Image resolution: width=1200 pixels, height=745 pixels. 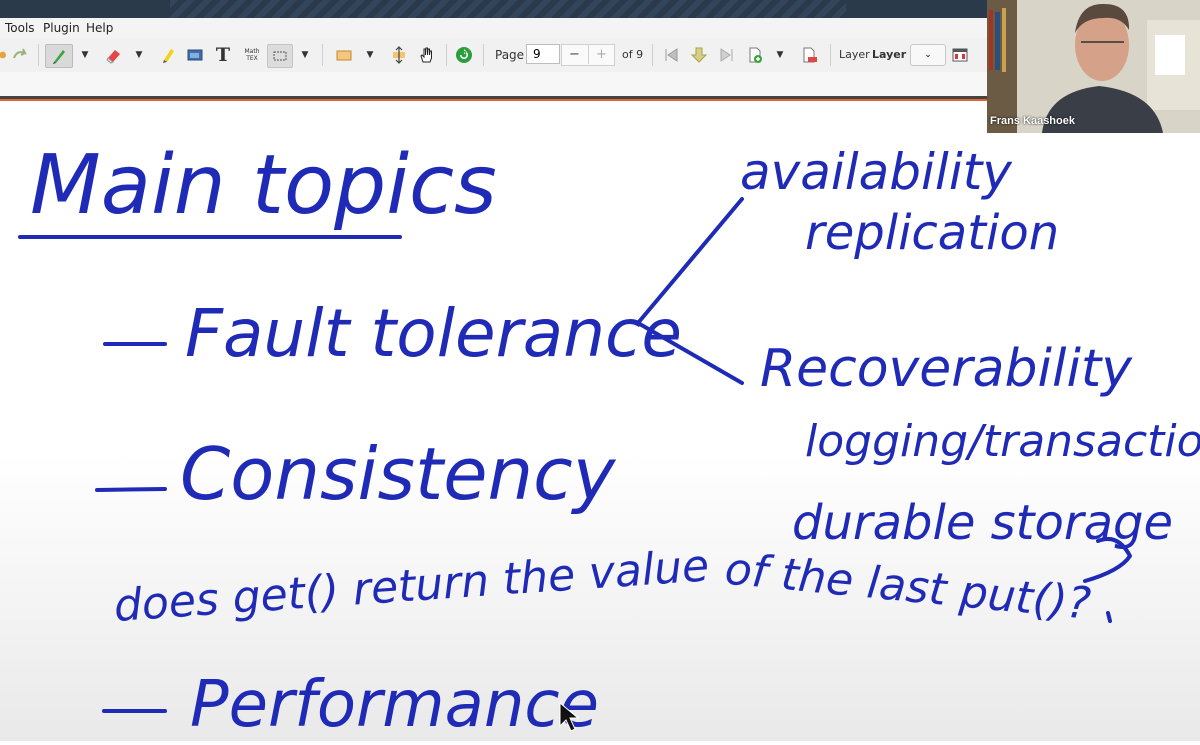 I want to click on topic-fault-tolerance: Fault tolerance, so click(x=433, y=333).